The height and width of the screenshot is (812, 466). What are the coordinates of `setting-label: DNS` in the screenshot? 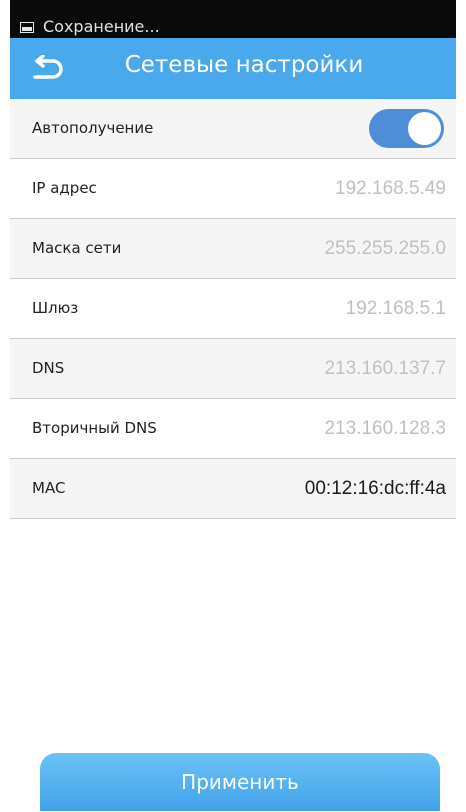 It's located at (48, 368).